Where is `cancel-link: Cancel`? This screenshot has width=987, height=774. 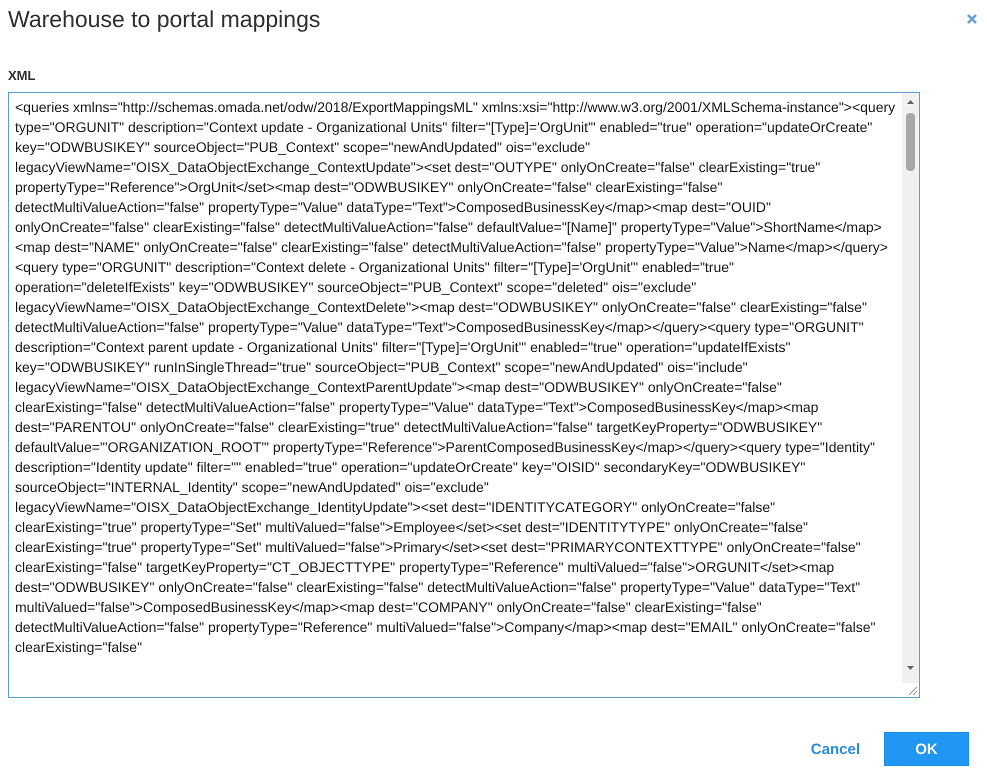
cancel-link: Cancel is located at coordinates (835, 749).